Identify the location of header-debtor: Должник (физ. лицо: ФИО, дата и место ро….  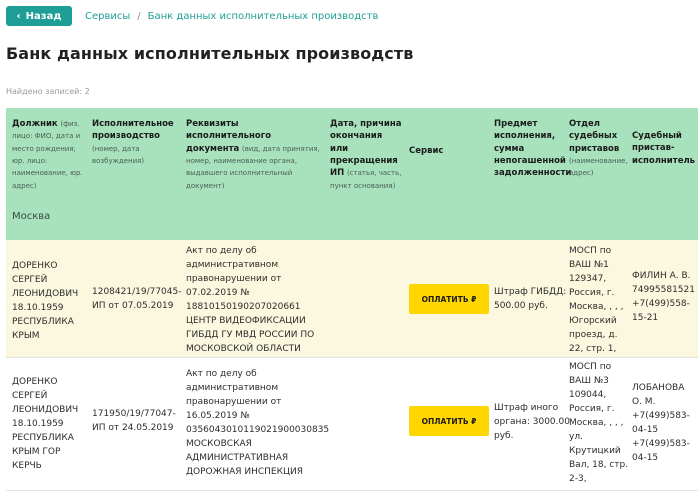
(47, 154).